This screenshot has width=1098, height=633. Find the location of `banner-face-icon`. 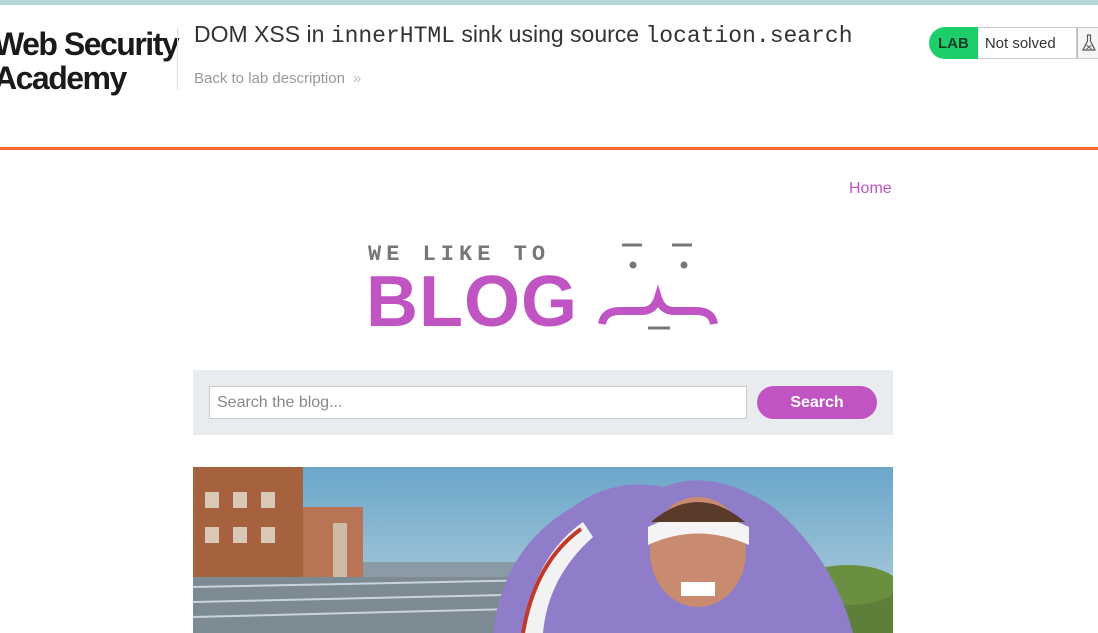

banner-face-icon is located at coordinates (658, 286).